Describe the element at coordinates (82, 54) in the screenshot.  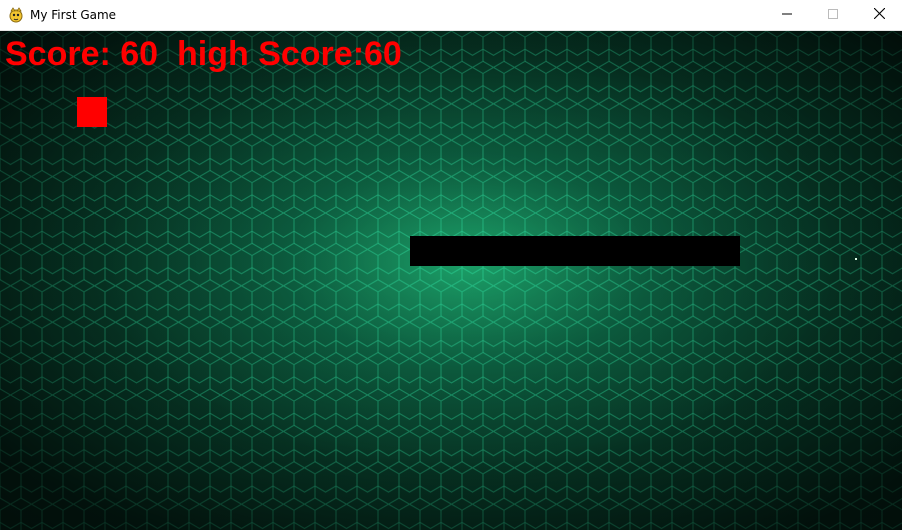
I see `score-label: Score: 60` at that location.